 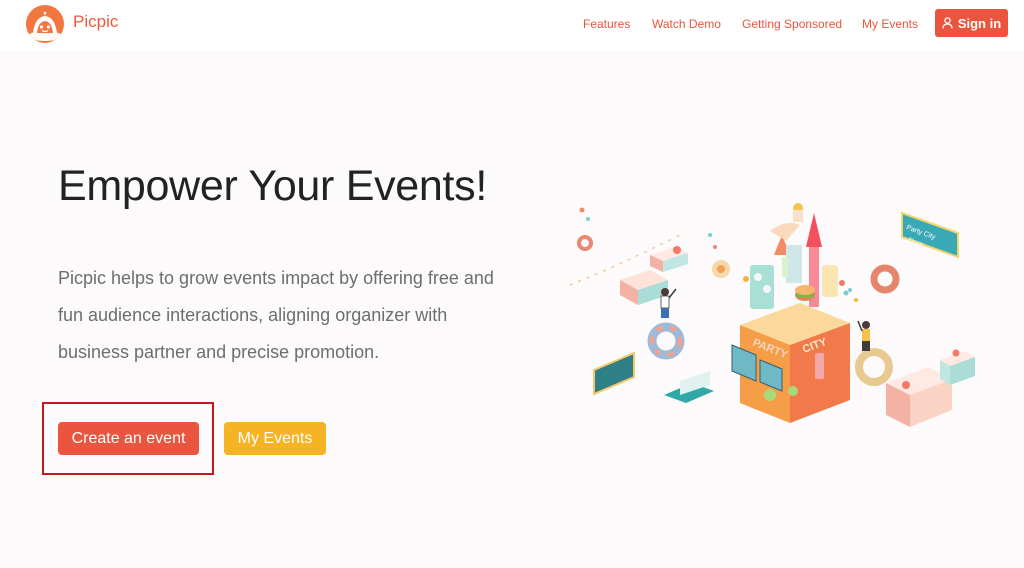 I want to click on picpic-logo-icon, so click(x=45, y=24).